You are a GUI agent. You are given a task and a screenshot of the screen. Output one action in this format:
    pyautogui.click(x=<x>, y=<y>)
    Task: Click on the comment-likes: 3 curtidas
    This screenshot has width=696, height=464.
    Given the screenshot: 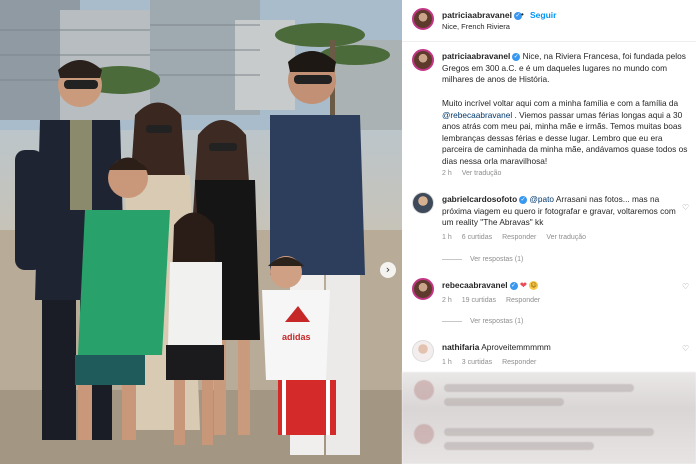 What is the action you would take?
    pyautogui.click(x=477, y=362)
    